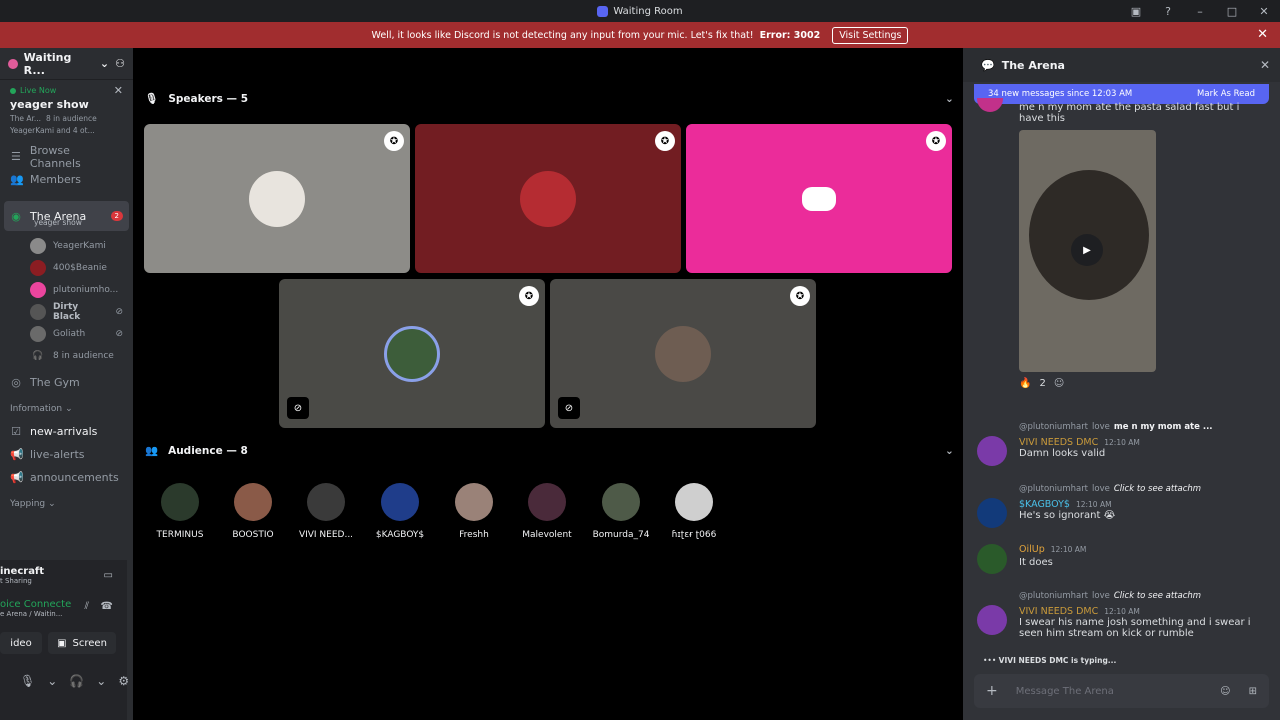 This screenshot has width=1280, height=720. What do you see at coordinates (116, 216) in the screenshot?
I see `mention-badge: 2` at bounding box center [116, 216].